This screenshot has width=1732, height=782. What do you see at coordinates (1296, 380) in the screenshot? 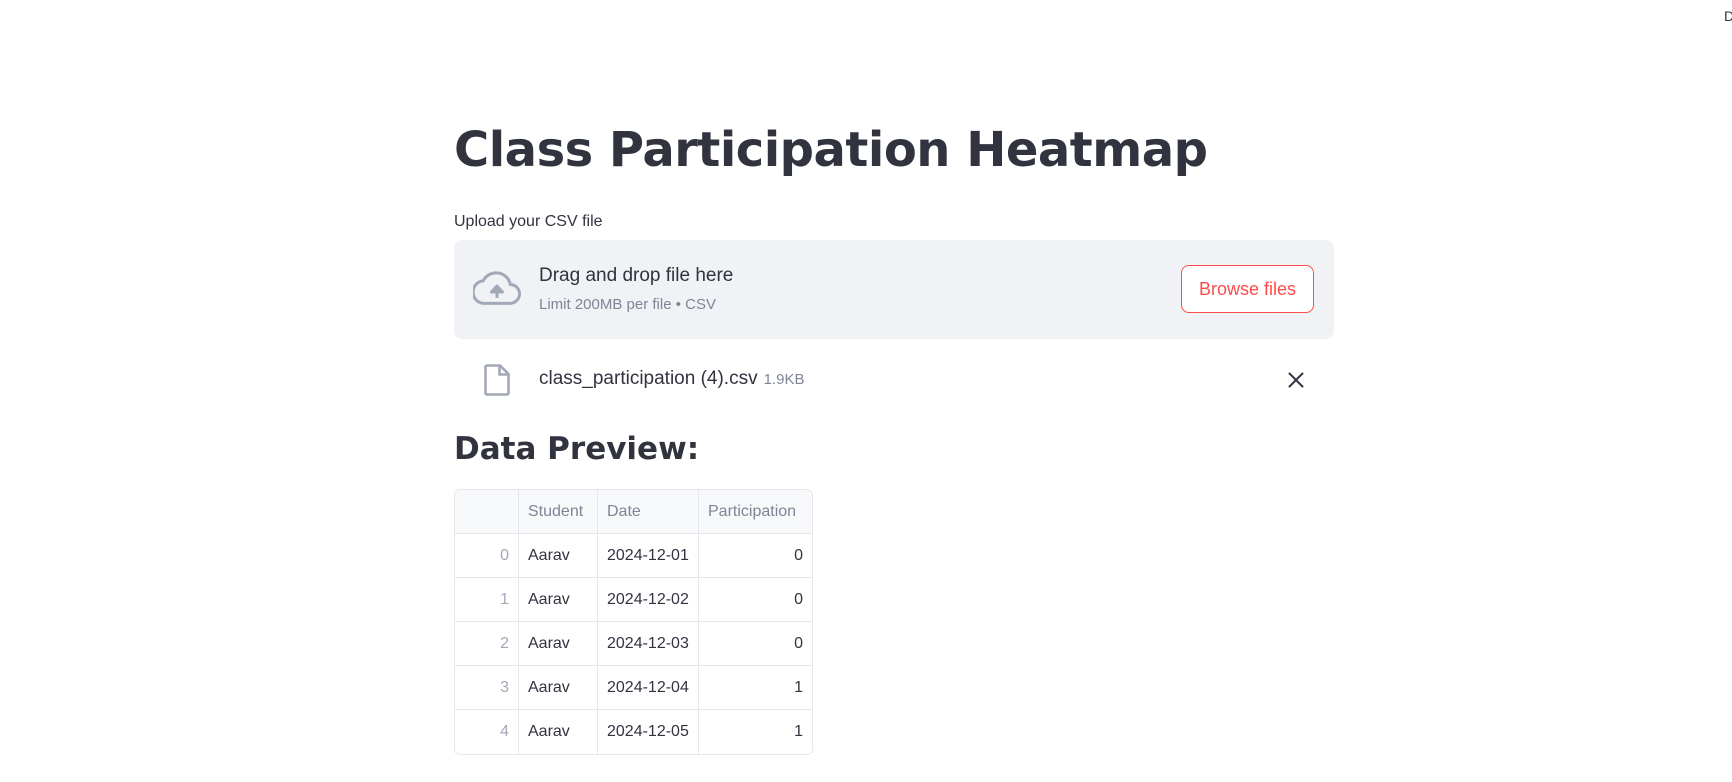
I see `close-icon` at bounding box center [1296, 380].